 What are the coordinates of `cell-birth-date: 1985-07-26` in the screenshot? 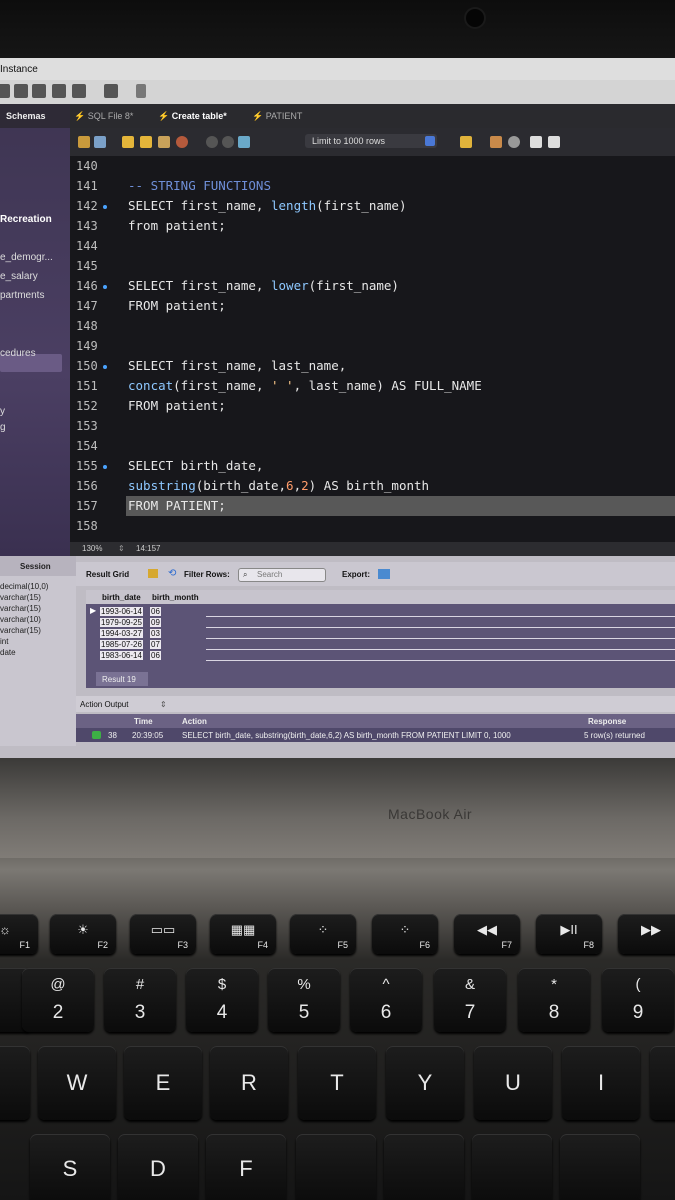 It's located at (121, 644).